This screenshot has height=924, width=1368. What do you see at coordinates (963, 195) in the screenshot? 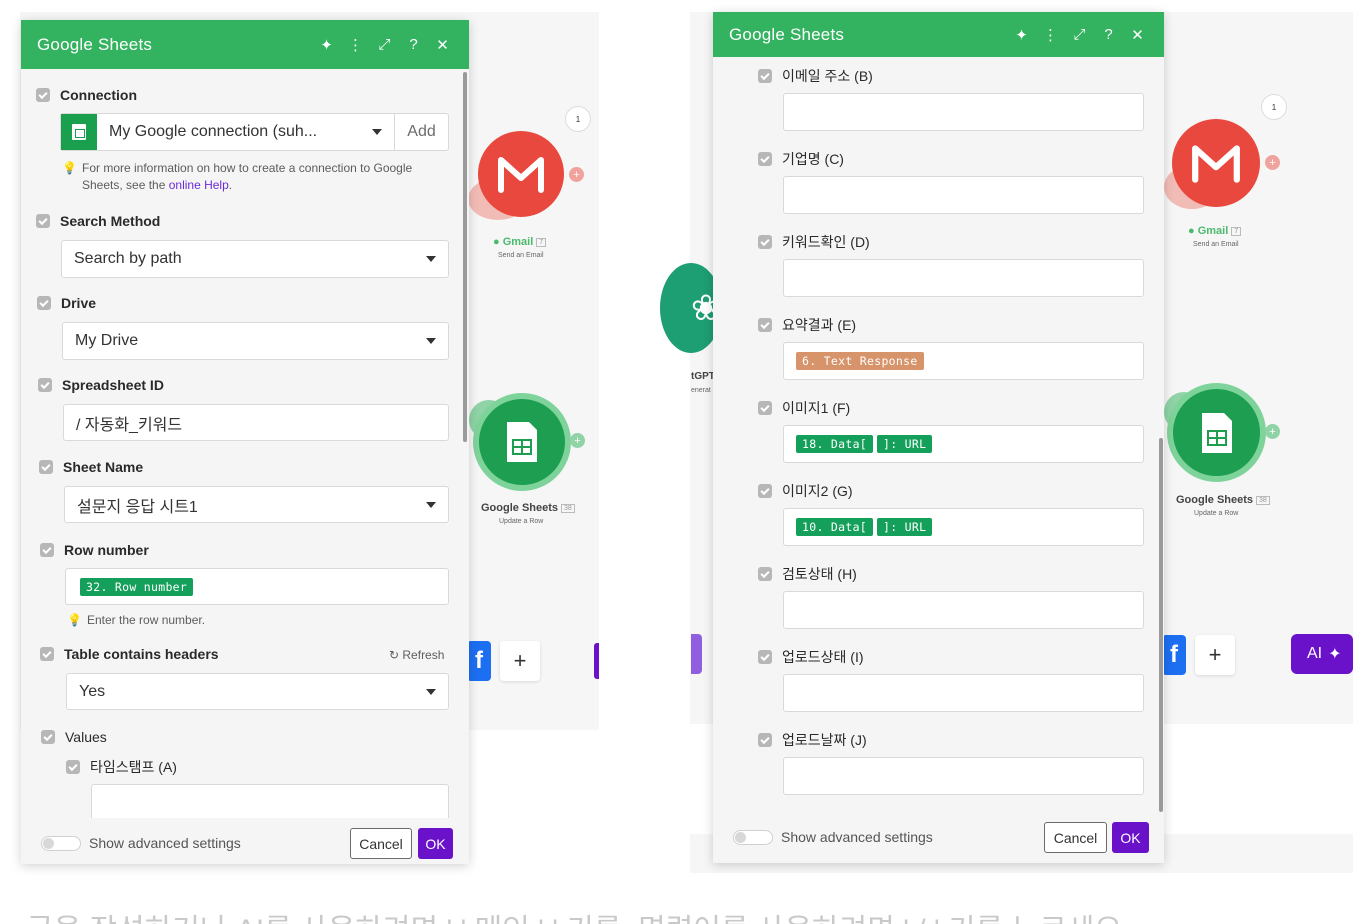
I see `company-c-input` at bounding box center [963, 195].